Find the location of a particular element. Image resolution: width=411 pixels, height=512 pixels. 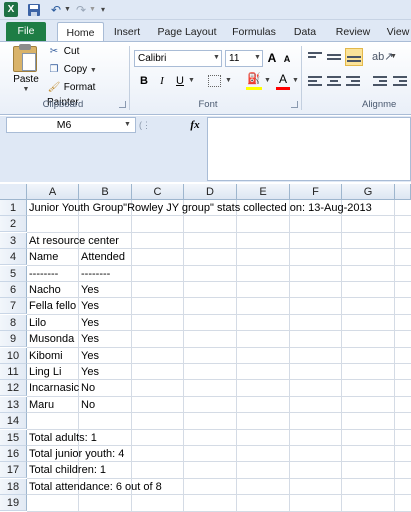

cell-a15: Total adults: 1 is located at coordinates (219, 438).